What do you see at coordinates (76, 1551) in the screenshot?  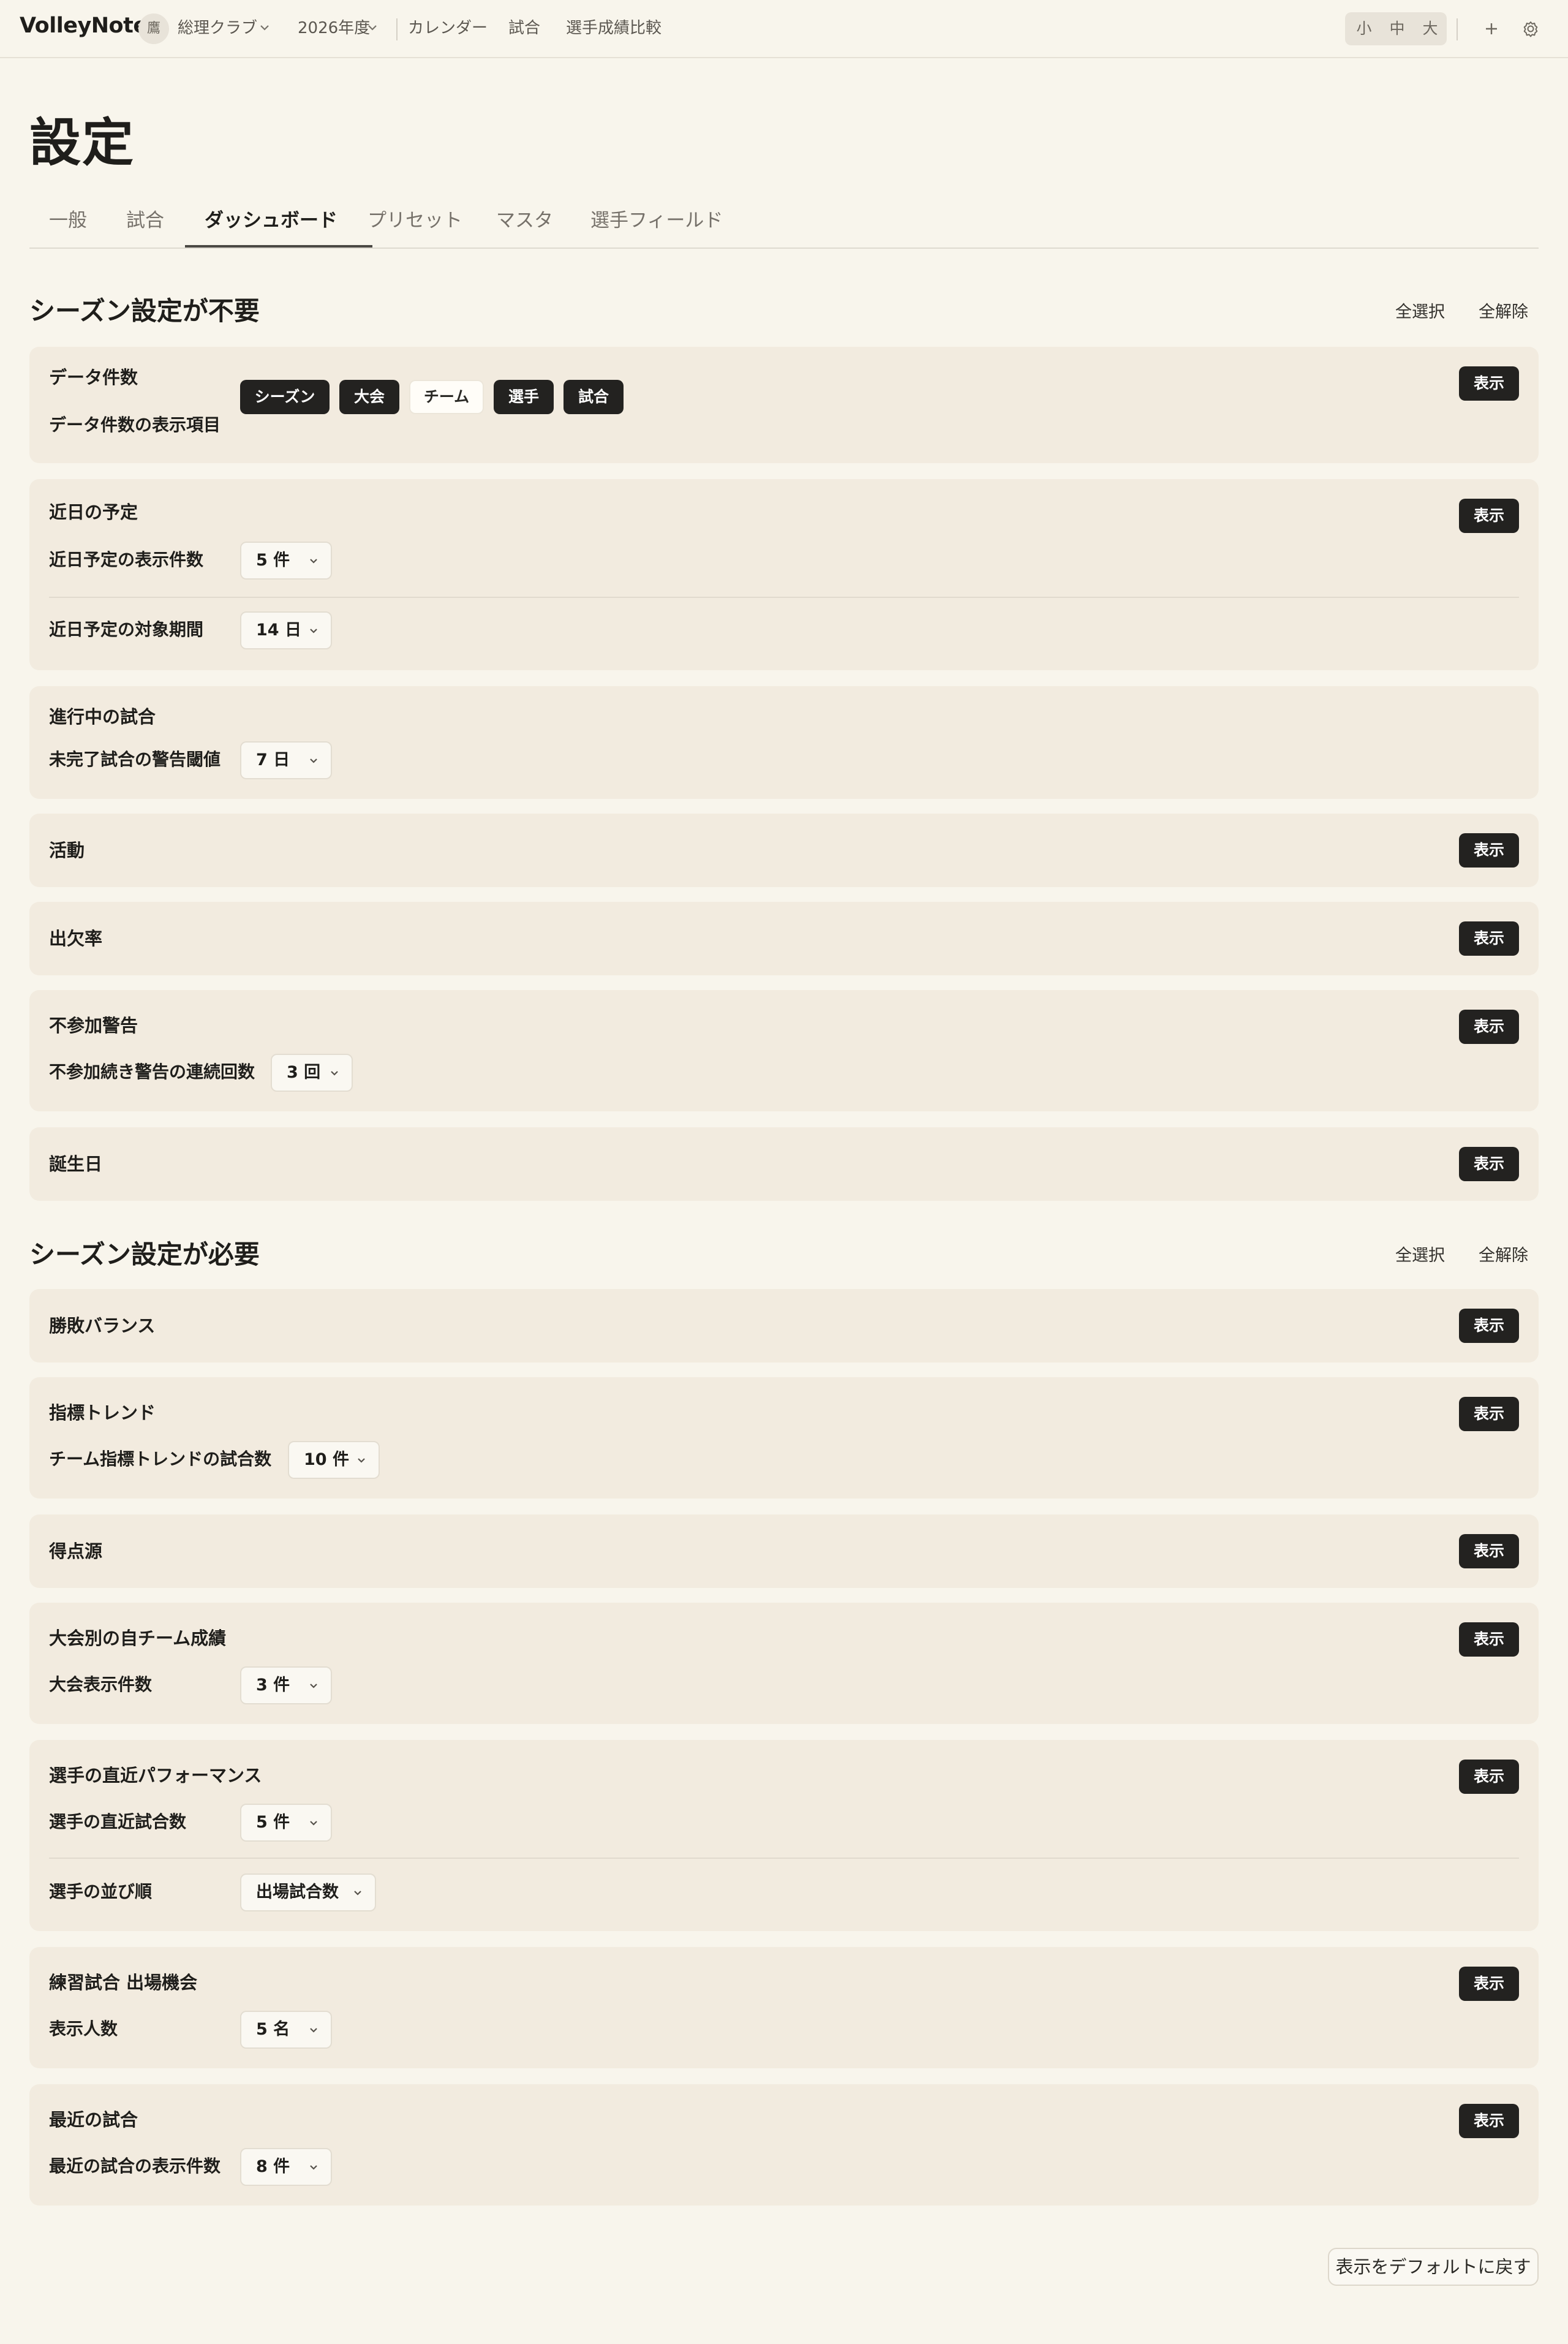 I see `card-title: 得点源` at bounding box center [76, 1551].